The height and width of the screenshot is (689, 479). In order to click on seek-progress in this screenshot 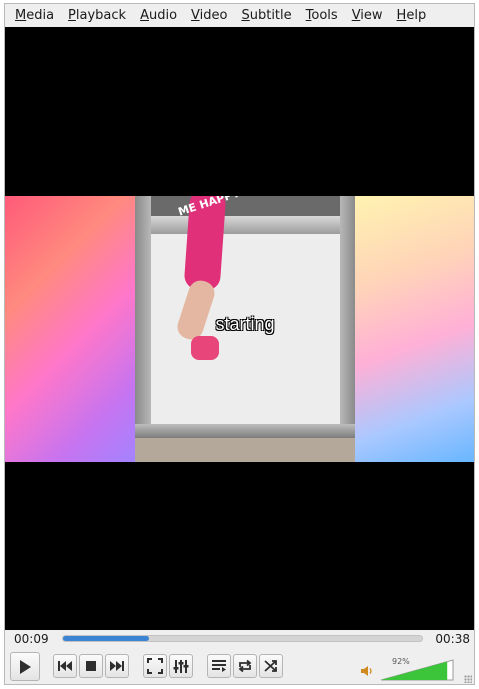, I will do `click(106, 638)`.